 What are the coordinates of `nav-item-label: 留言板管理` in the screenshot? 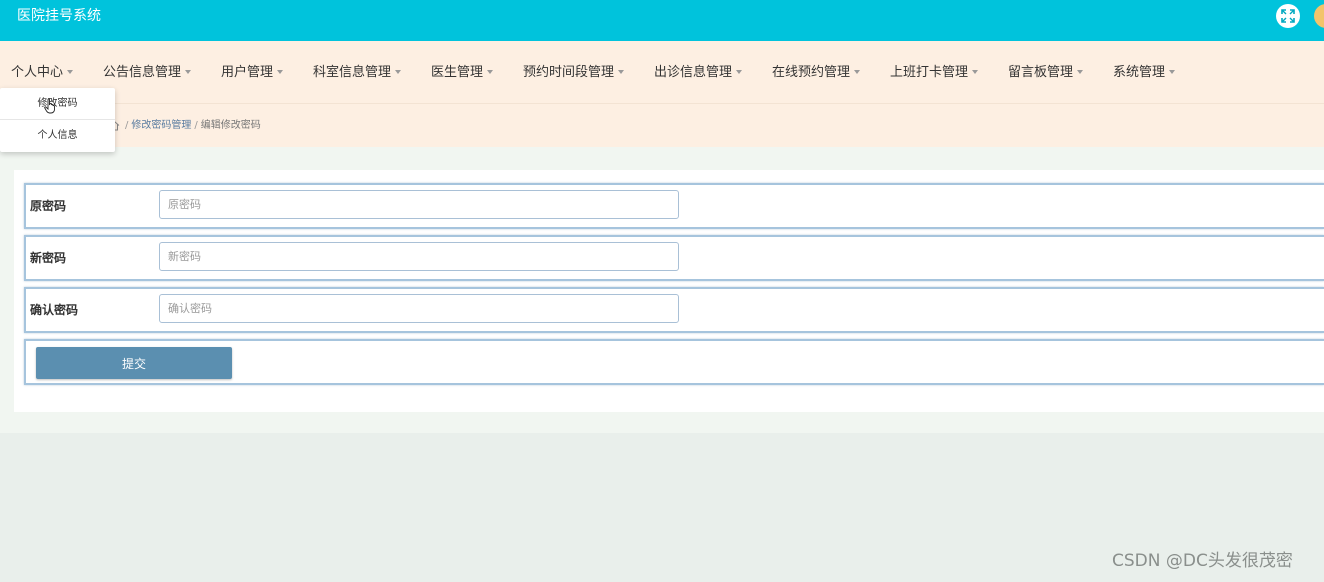 It's located at (1041, 72).